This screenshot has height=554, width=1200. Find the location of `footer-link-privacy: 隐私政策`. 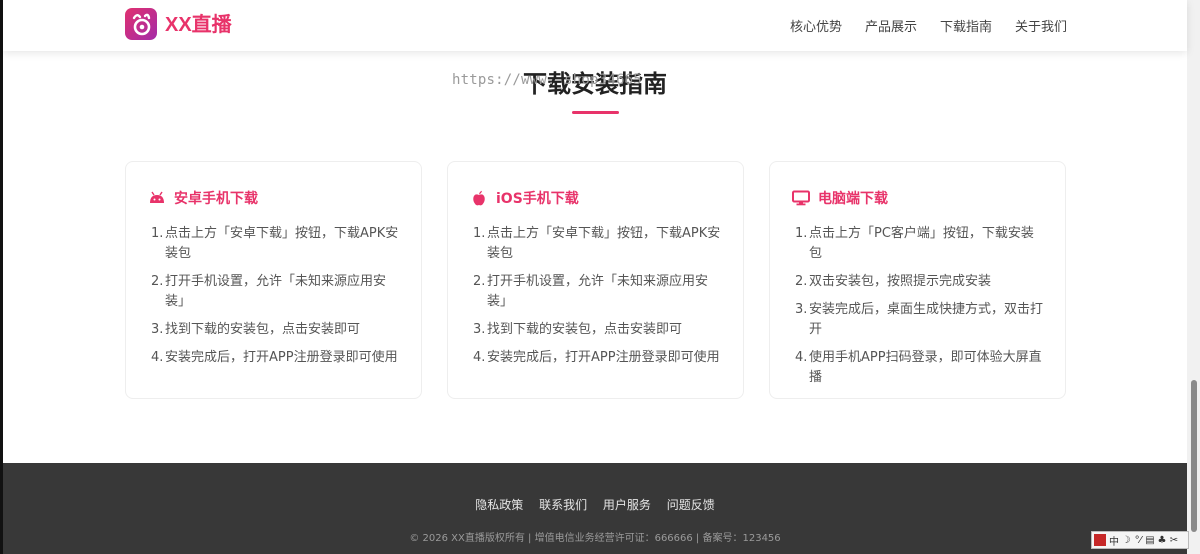

footer-link-privacy: 隐私政策 is located at coordinates (499, 505).